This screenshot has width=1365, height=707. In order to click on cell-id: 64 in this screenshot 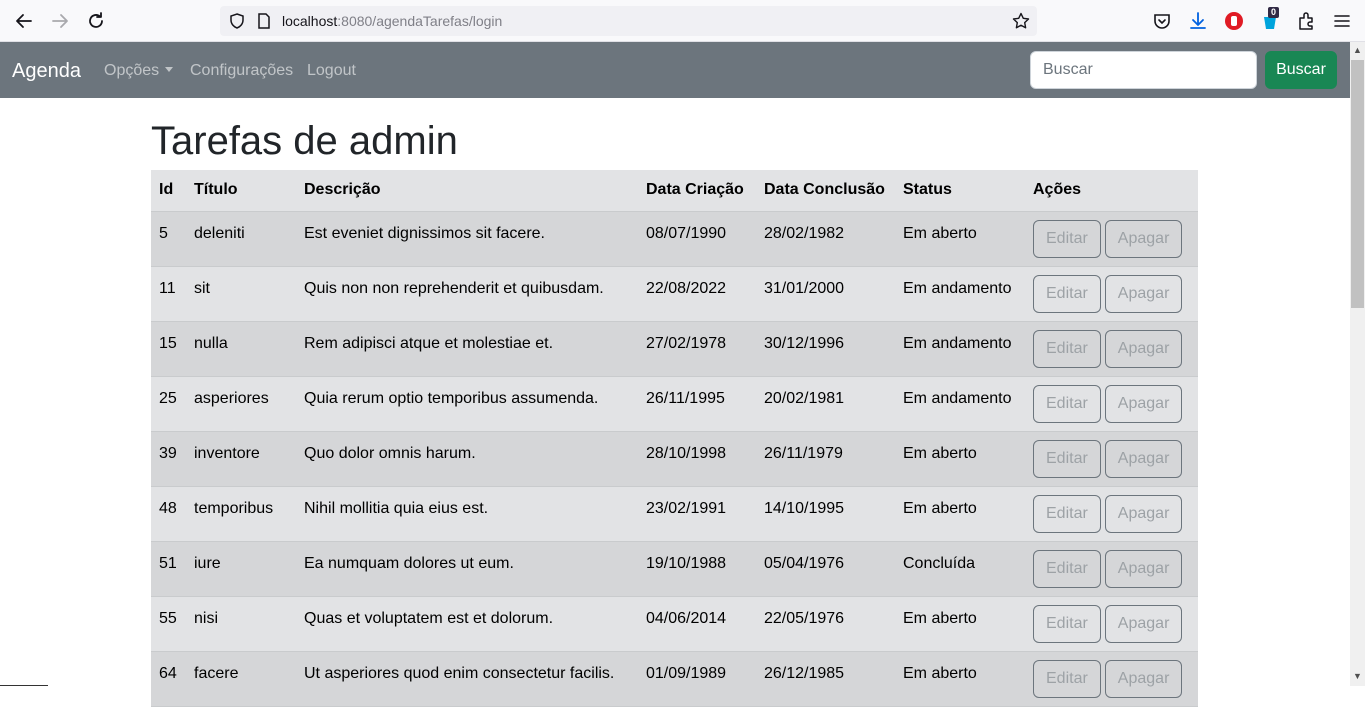, I will do `click(168, 679)`.